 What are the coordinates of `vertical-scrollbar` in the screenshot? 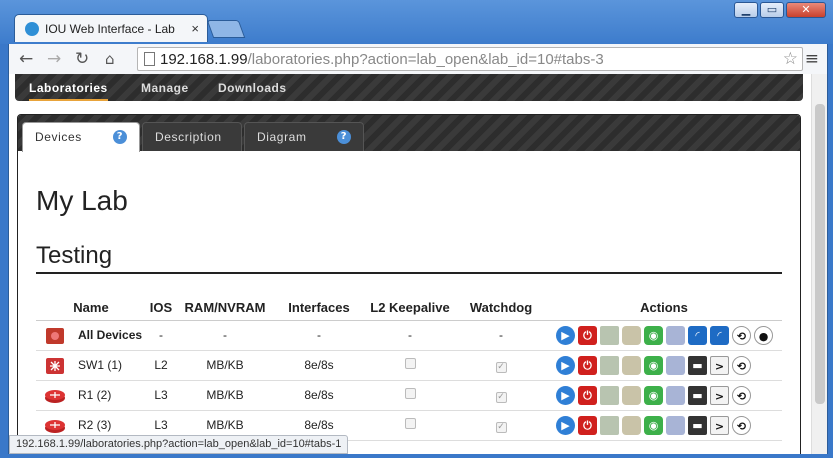 It's located at (819, 264).